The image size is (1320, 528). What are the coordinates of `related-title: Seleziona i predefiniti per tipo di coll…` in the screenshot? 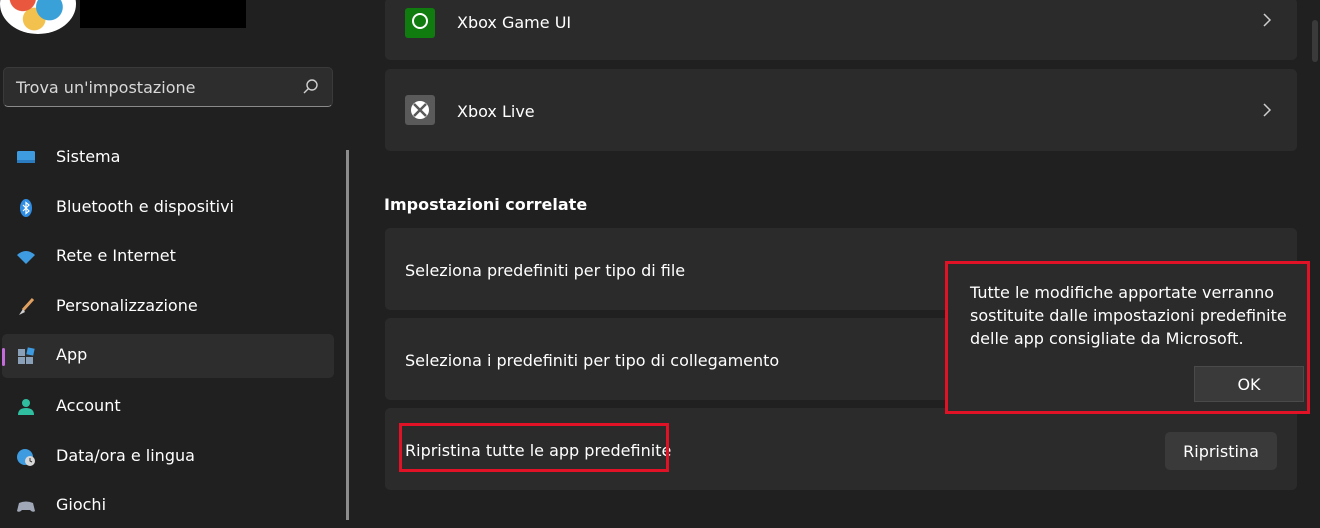 It's located at (592, 360).